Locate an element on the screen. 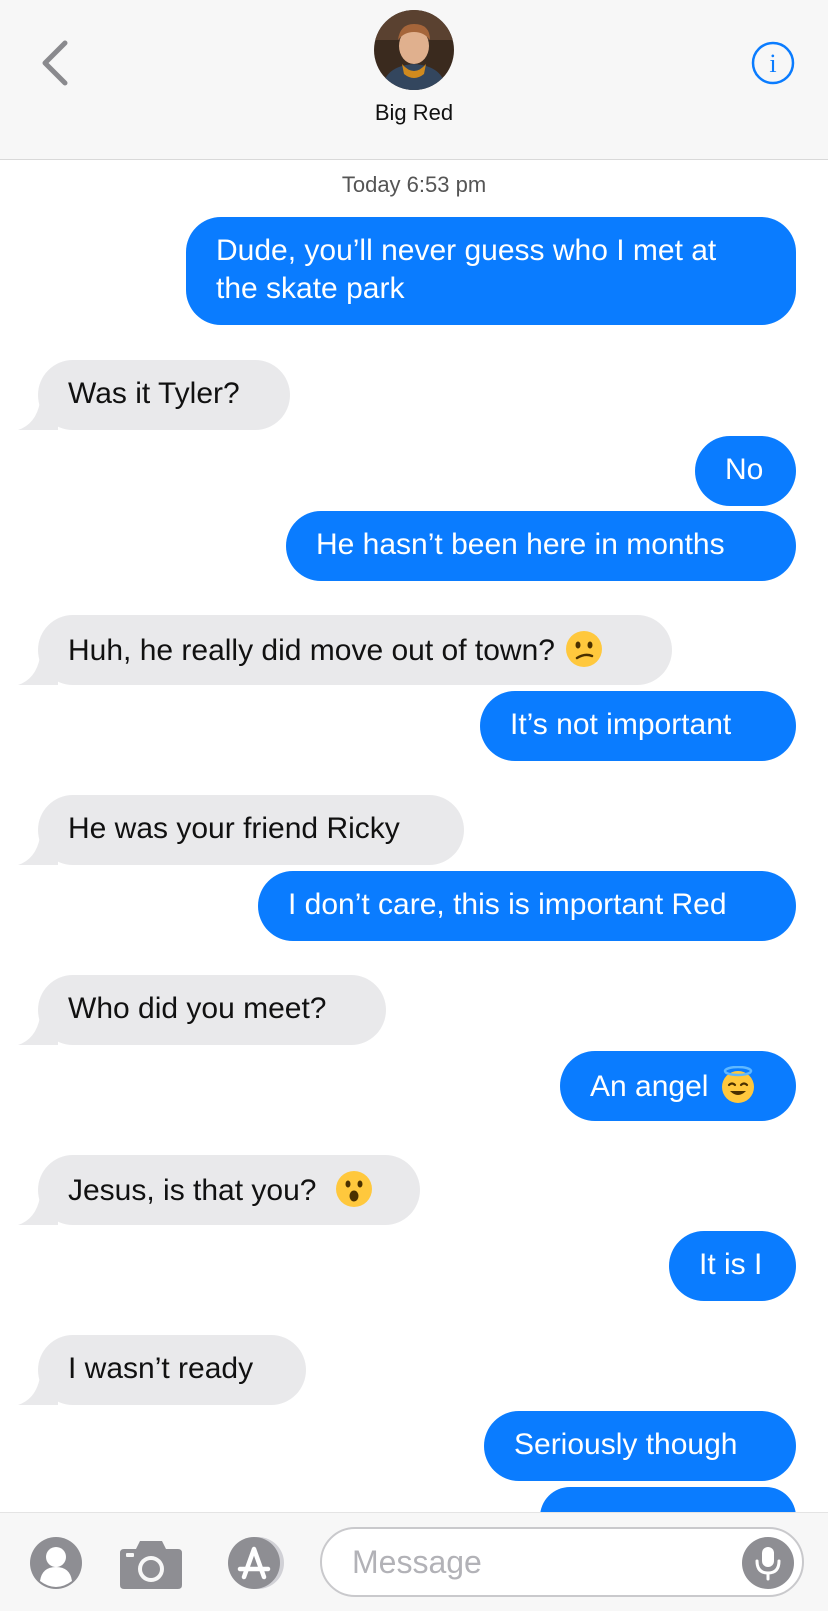  conversation-header: Big Red i is located at coordinates (414, 80).